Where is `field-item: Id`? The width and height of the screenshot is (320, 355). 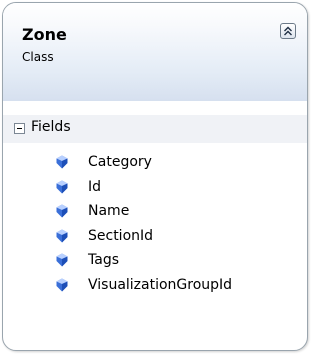 field-item: Id is located at coordinates (155, 189).